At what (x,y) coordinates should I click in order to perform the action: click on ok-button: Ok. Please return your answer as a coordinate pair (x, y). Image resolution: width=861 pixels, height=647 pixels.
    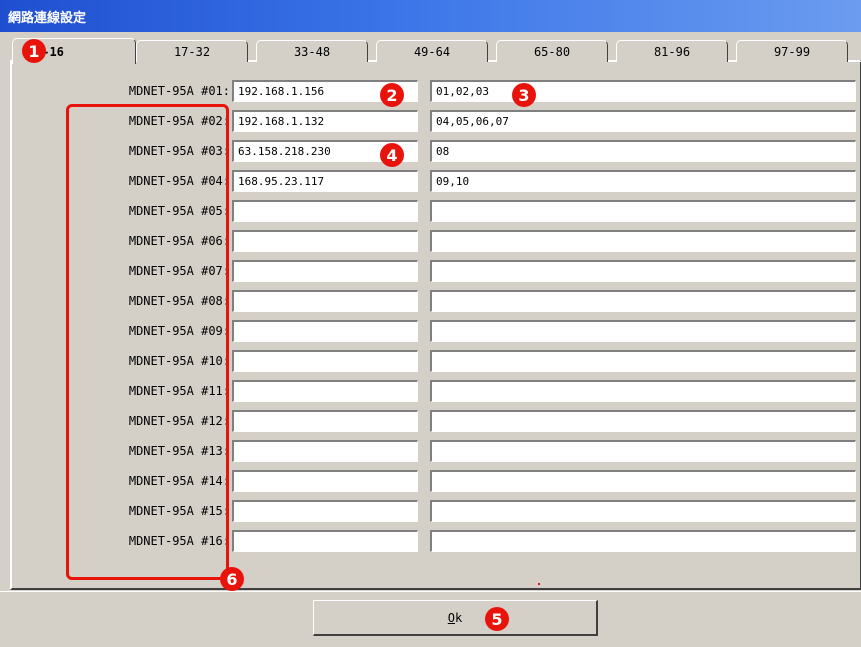
    Looking at the image, I should click on (455, 618).